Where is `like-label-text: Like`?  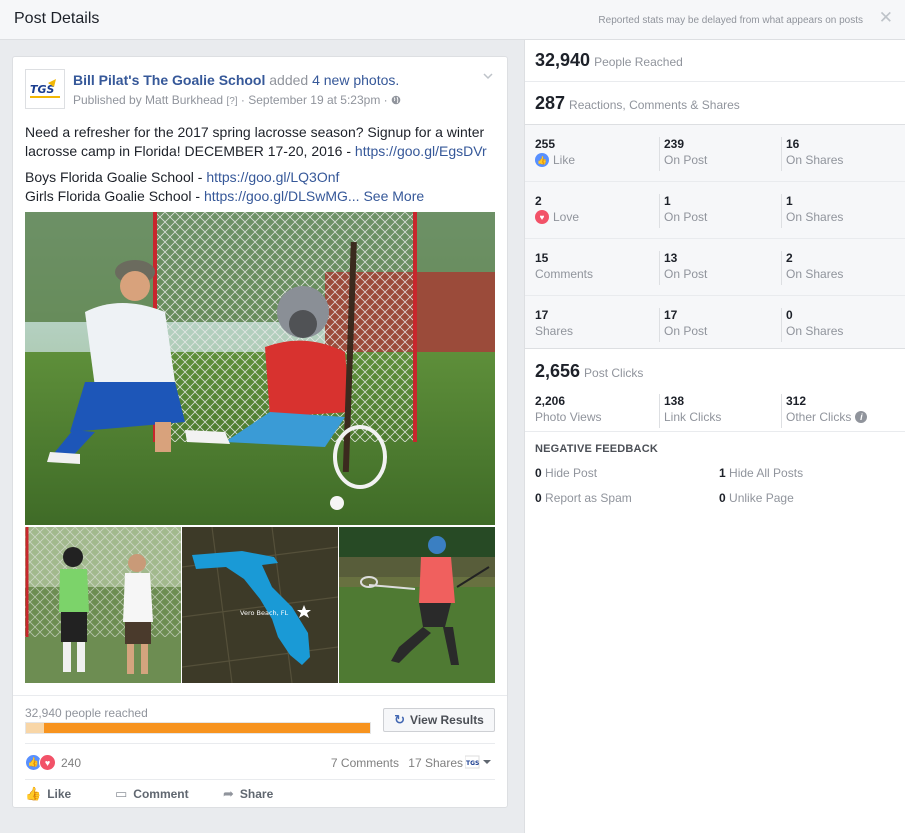 like-label-text: Like is located at coordinates (564, 160).